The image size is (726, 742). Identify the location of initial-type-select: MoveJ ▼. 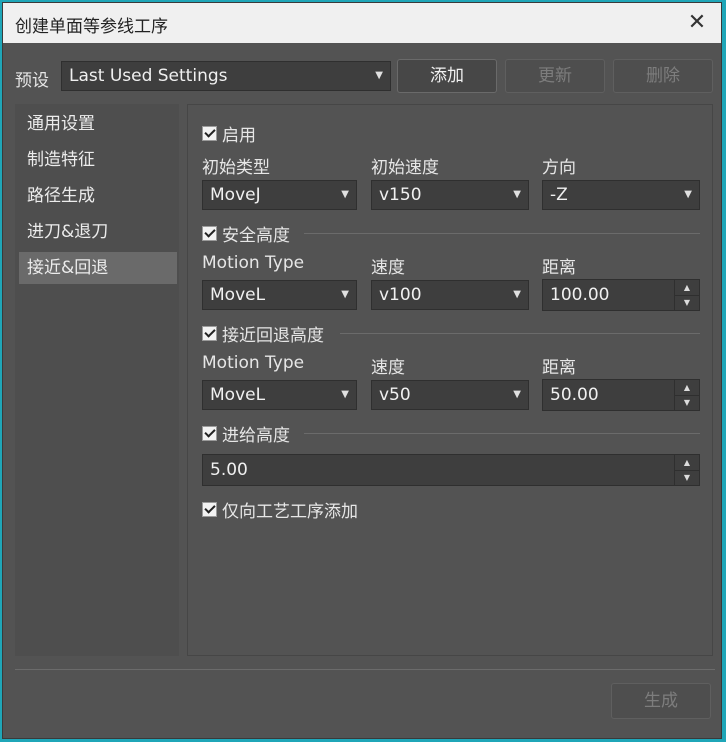
(279, 195).